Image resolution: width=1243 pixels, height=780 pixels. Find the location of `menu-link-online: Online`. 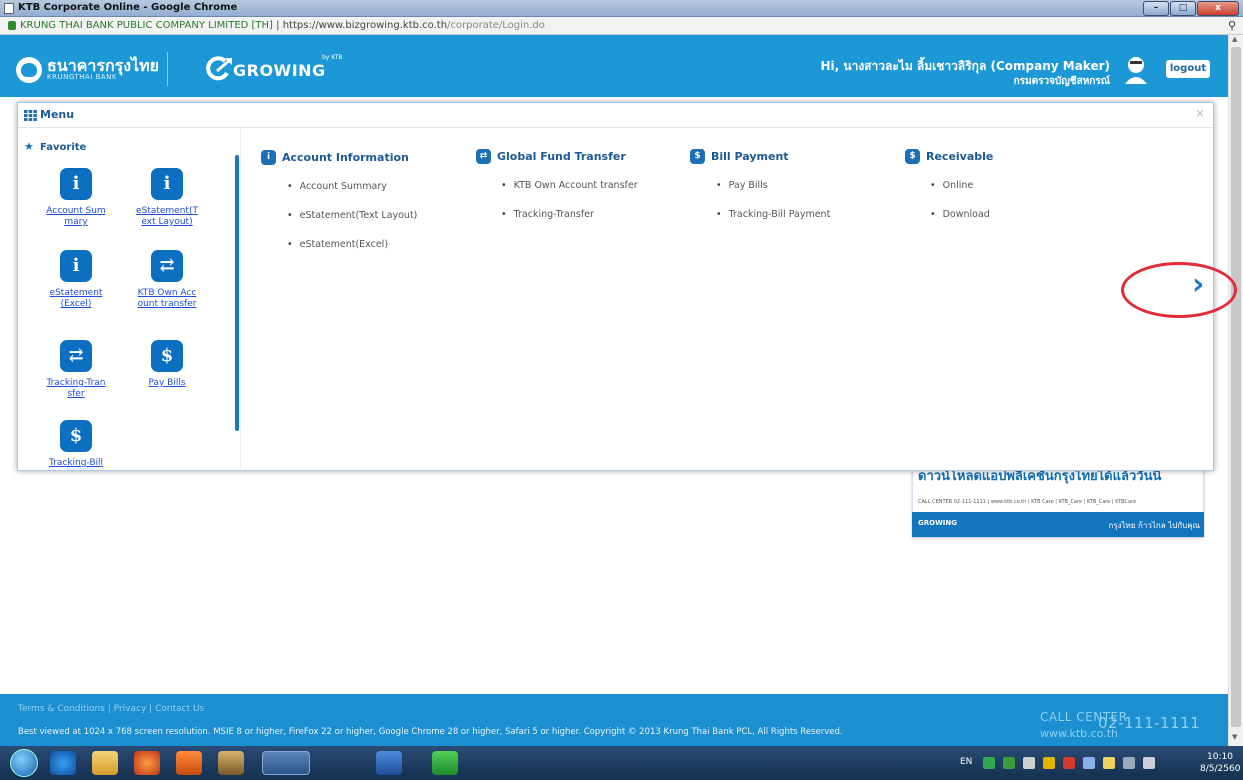

menu-link-online: Online is located at coordinates (952, 185).